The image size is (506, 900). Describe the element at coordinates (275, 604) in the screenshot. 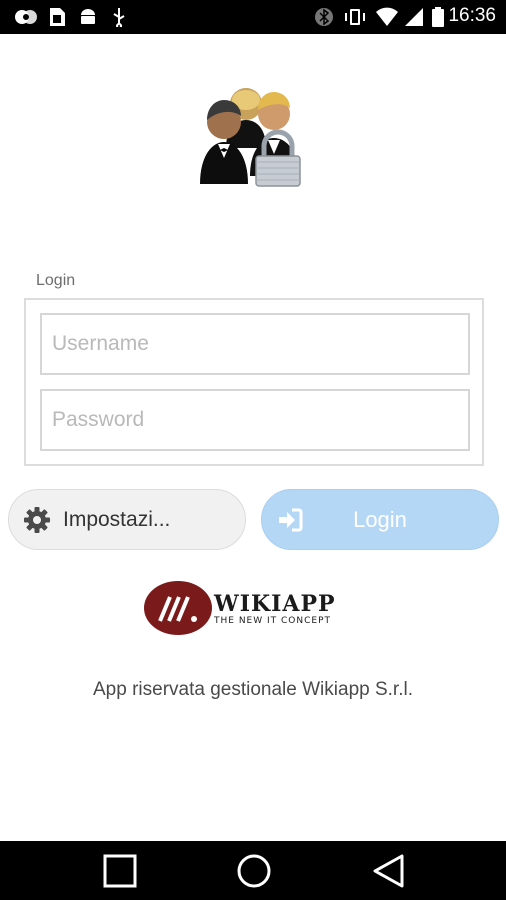

I see `logo-brand: WIKIAPP` at that location.